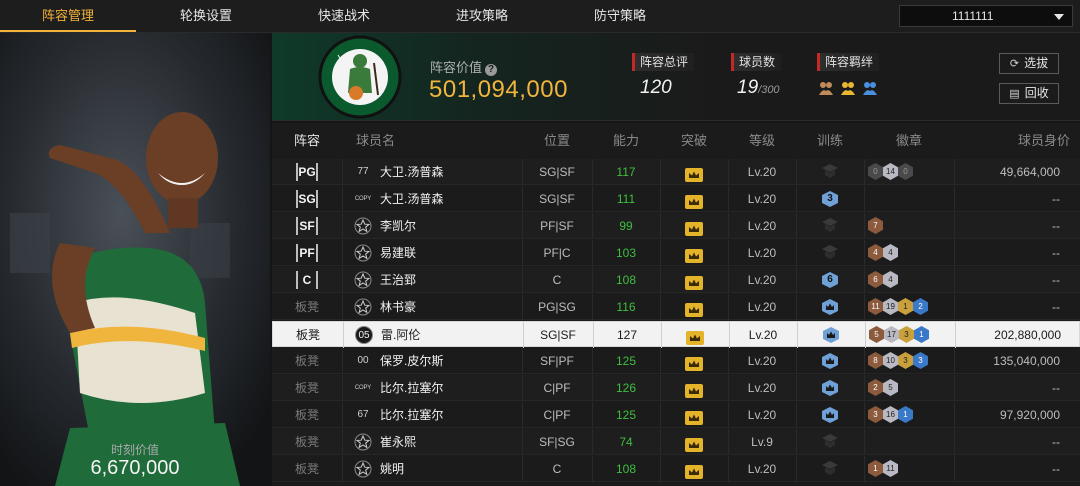 This screenshot has width=1080, height=486. What do you see at coordinates (491, 70) in the screenshot?
I see `help-icon: ?` at bounding box center [491, 70].